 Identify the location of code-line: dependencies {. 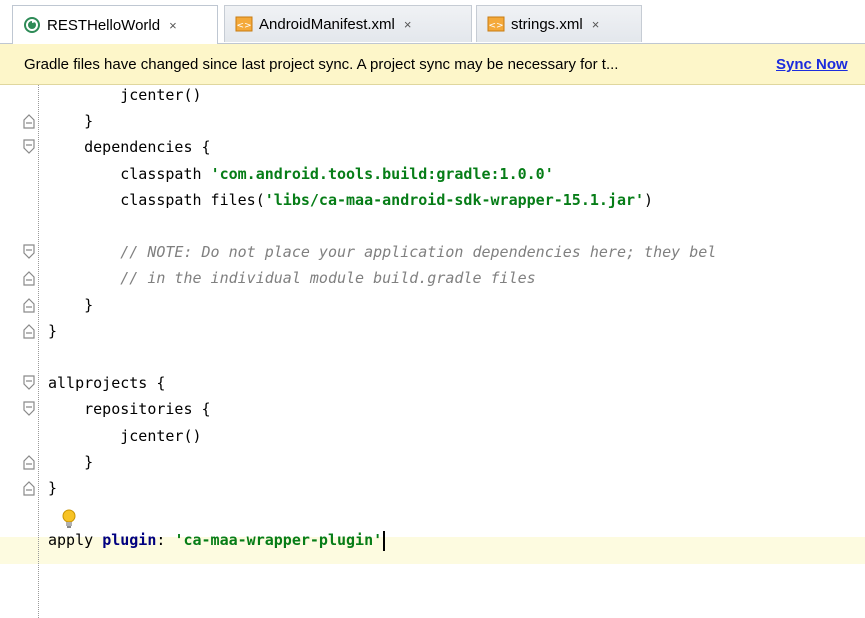
(129, 147).